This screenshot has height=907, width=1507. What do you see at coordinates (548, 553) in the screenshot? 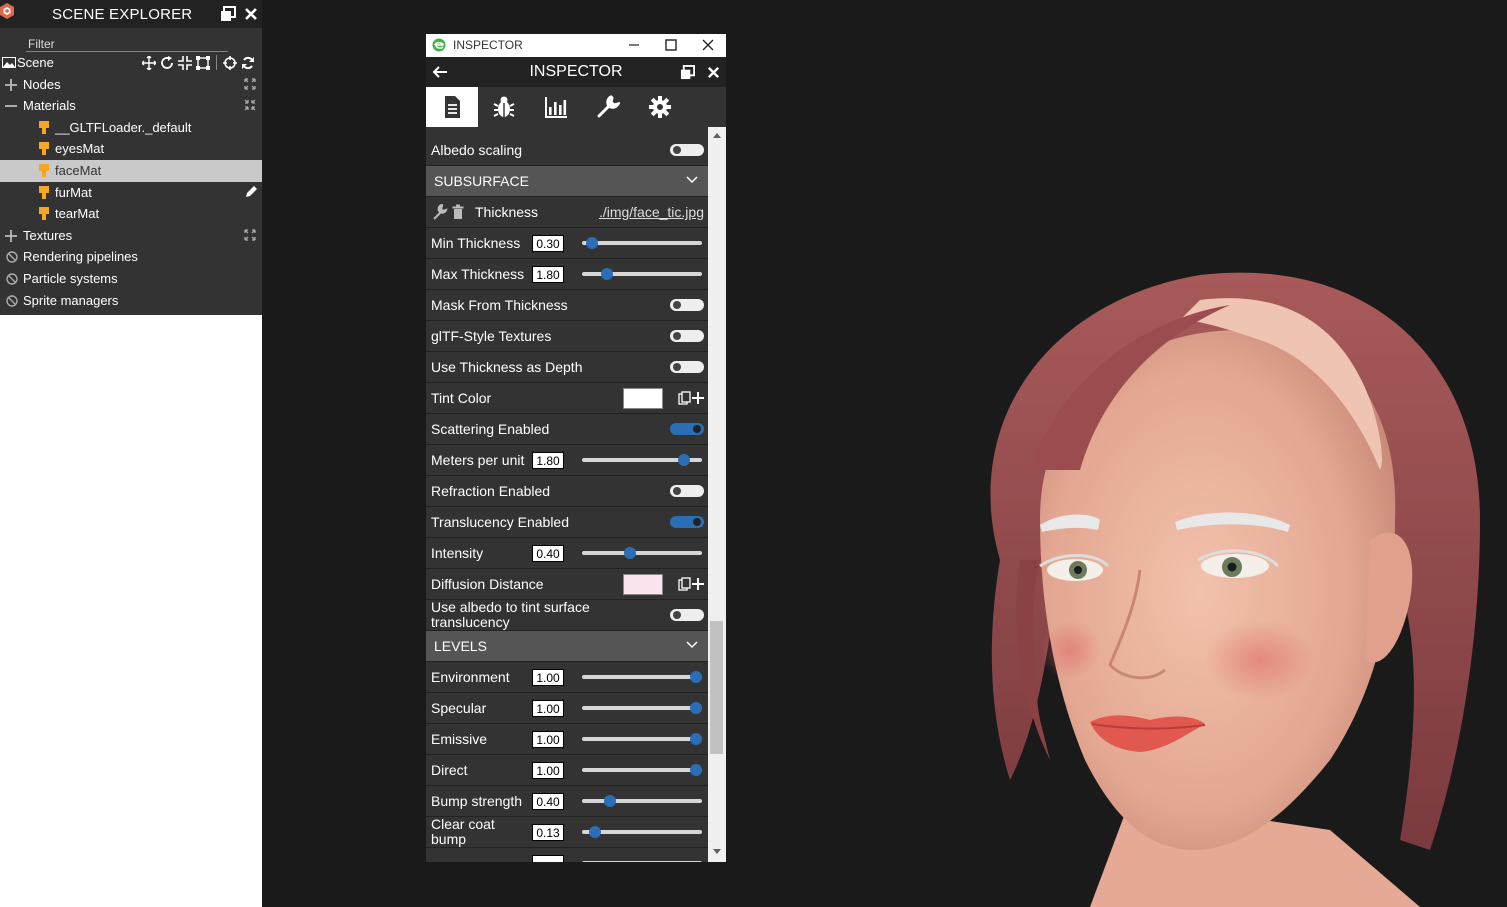
I see `intensity-input: 0.40` at bounding box center [548, 553].